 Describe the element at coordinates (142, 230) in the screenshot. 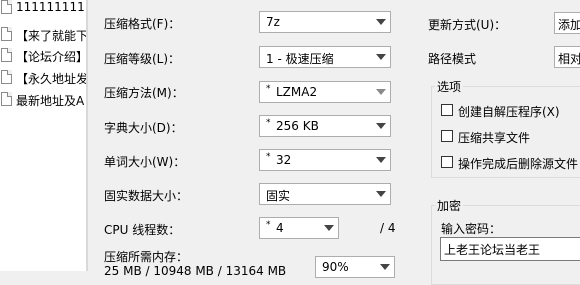

I see `cpu-threads-label: CPU 线程数：` at that location.